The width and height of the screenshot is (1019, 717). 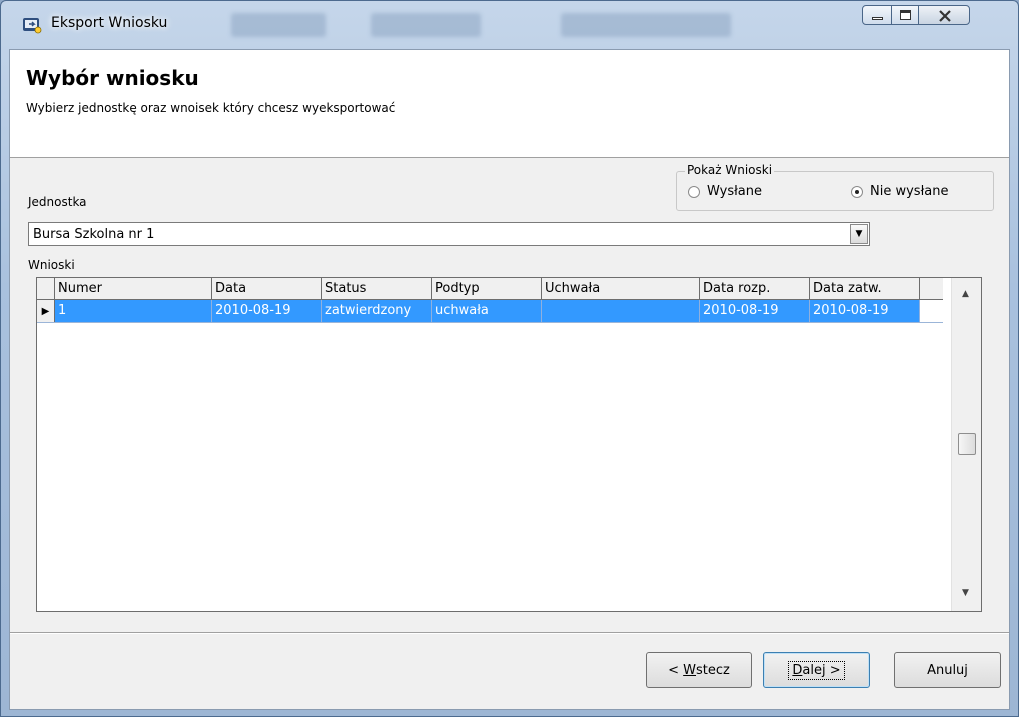 I want to click on cell-podtyp: uchwała, so click(x=487, y=311).